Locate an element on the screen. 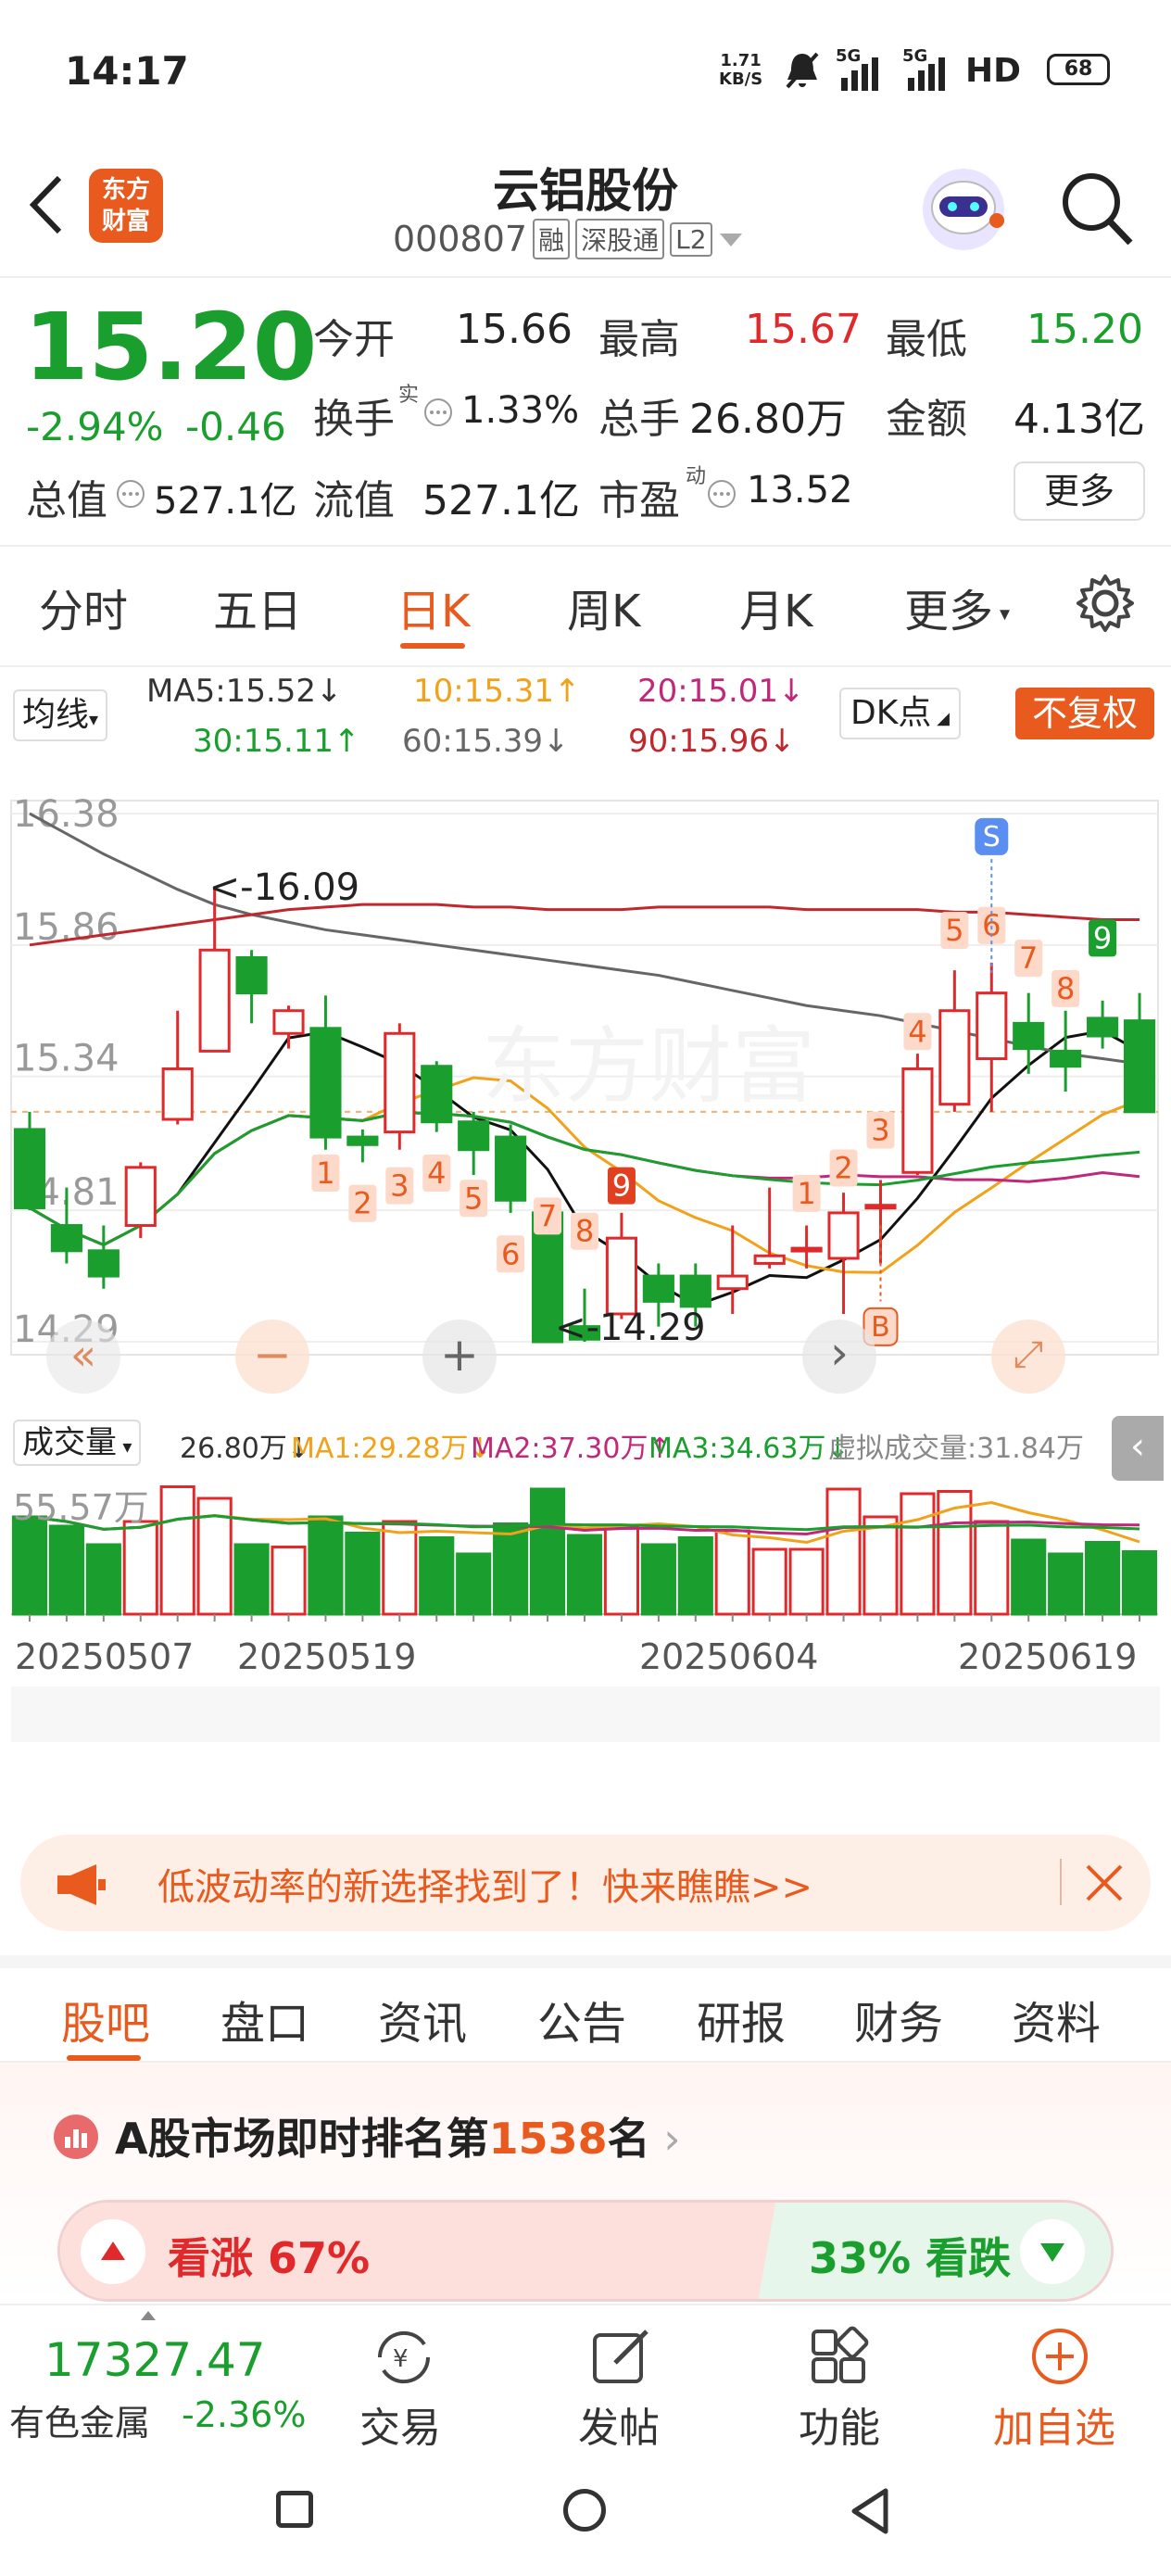 This screenshot has height=2576, width=1171. settings-gear-icon is located at coordinates (1105, 603).